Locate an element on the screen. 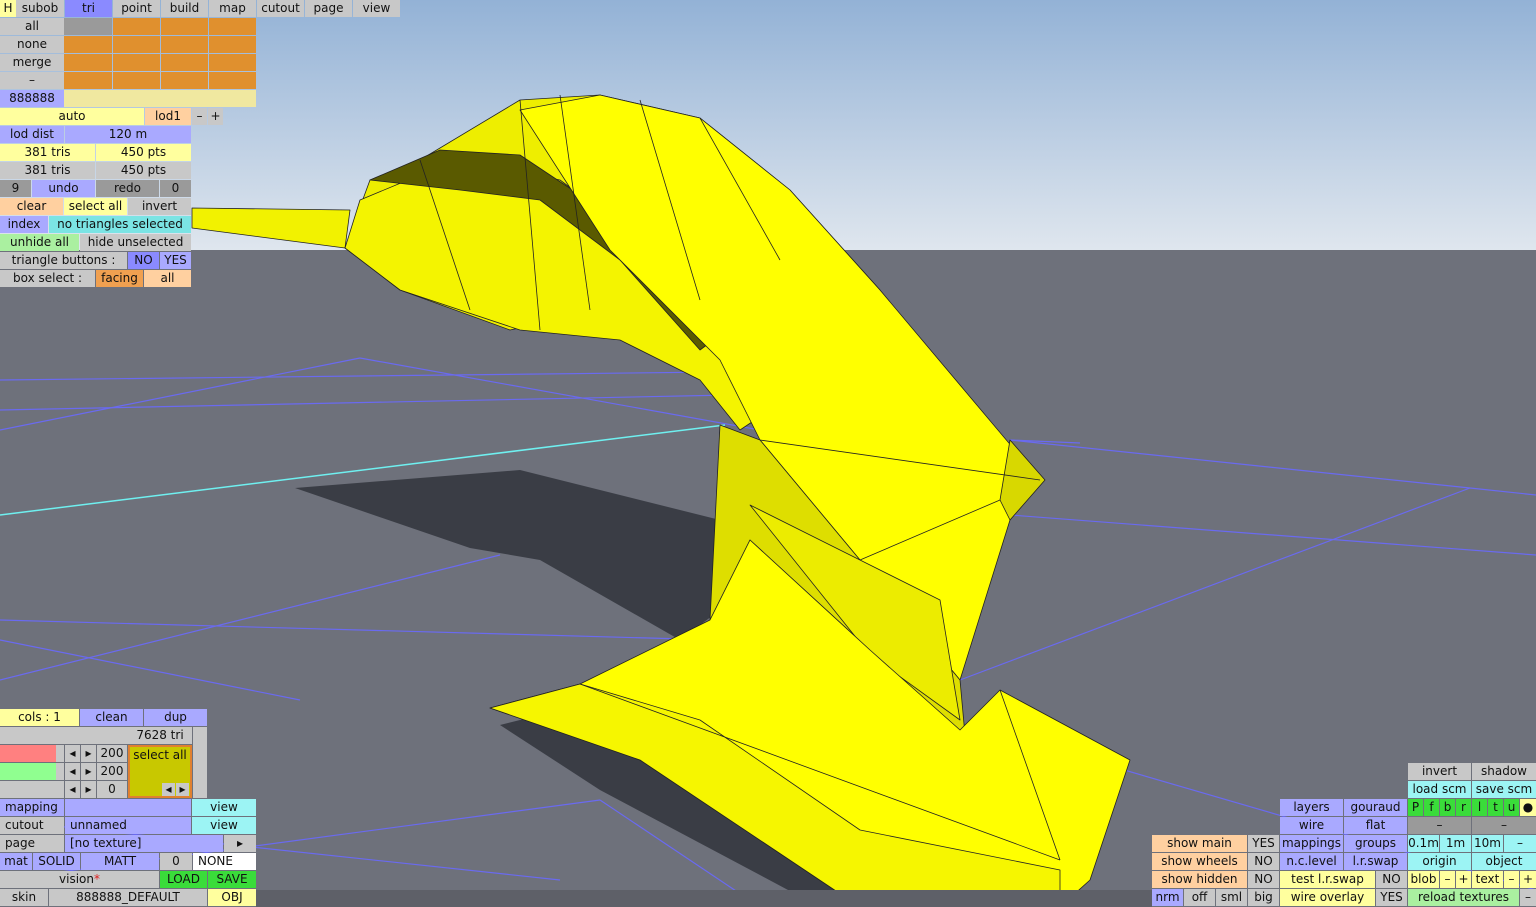 Image resolution: width=1536 pixels, height=907 pixels. reload-textures-button: reload textures is located at coordinates (1463, 897).